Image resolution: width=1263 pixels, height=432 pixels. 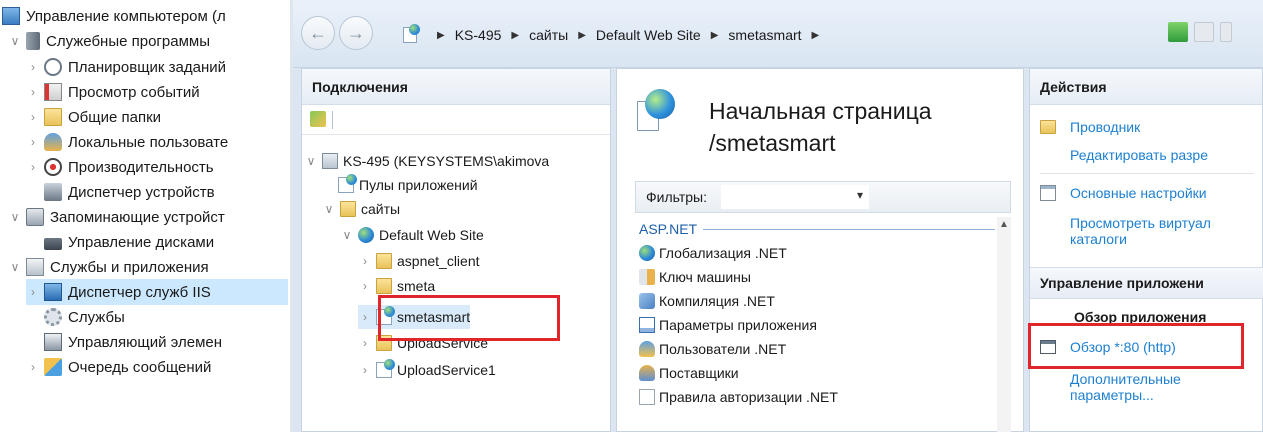 What do you see at coordinates (647, 301) in the screenshot?
I see `compilation-icon` at bounding box center [647, 301].